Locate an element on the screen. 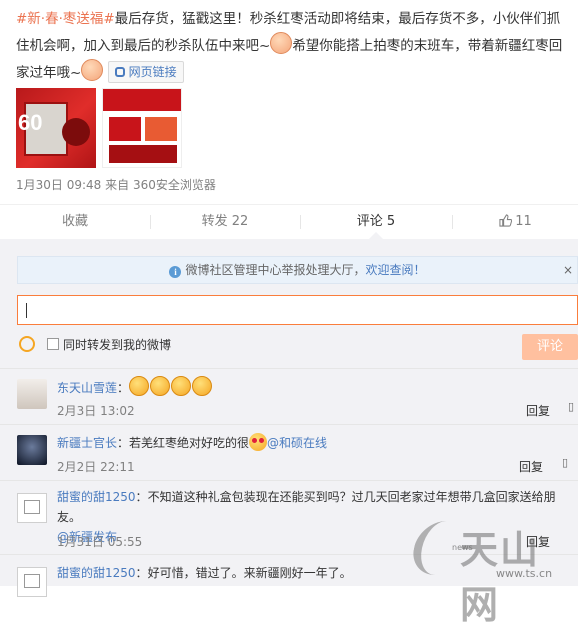 Image resolution: width=578 pixels, height=629 pixels. forward-checkbox-label: 同时转发到我的微博 is located at coordinates (117, 344).